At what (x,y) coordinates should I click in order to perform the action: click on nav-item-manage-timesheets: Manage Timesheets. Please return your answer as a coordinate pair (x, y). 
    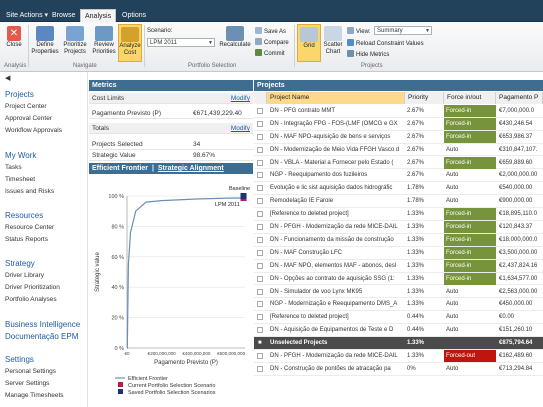
    Looking at the image, I should click on (34, 395).